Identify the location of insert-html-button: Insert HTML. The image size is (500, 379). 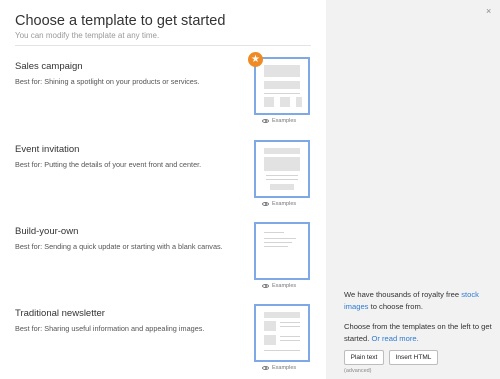
(413, 357).